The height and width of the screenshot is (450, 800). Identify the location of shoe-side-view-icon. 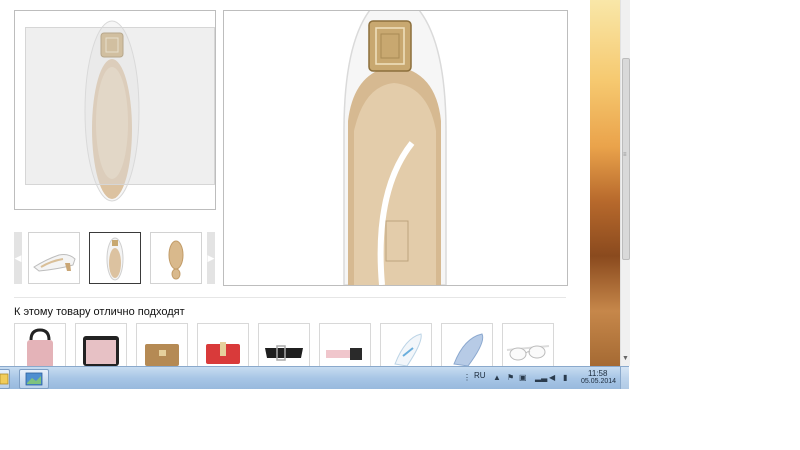
(54, 263).